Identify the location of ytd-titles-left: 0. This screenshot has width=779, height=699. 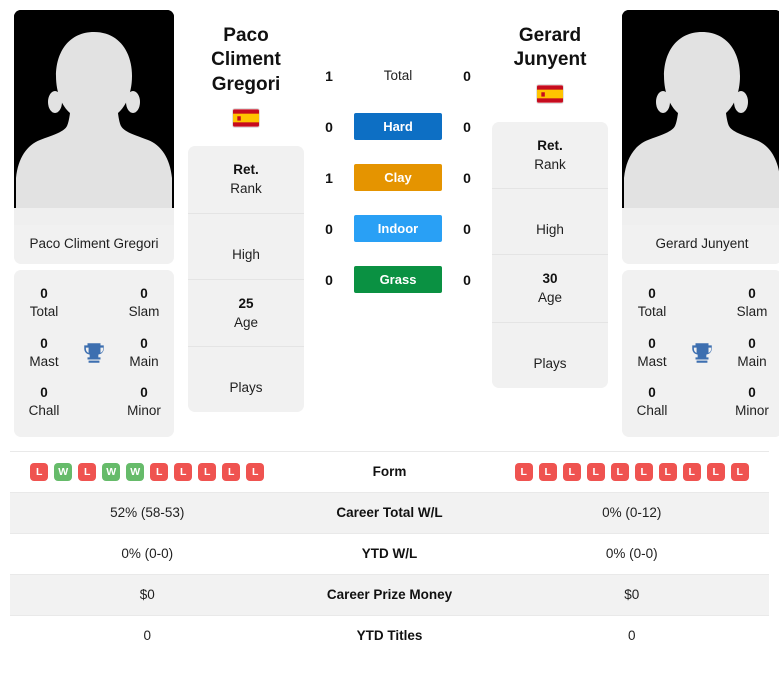
(147, 635).